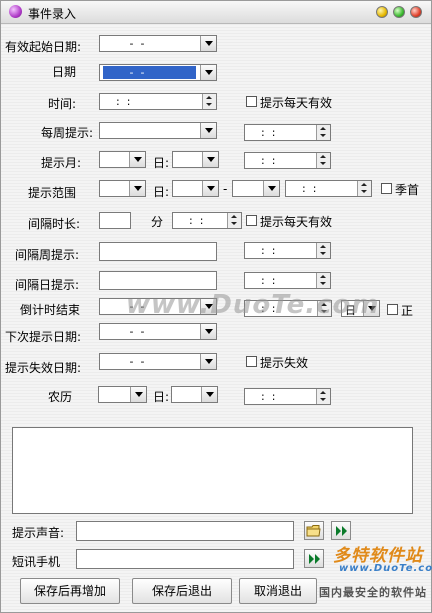 This screenshot has width=432, height=613. I want to click on positive-checkbox, so click(392, 309).